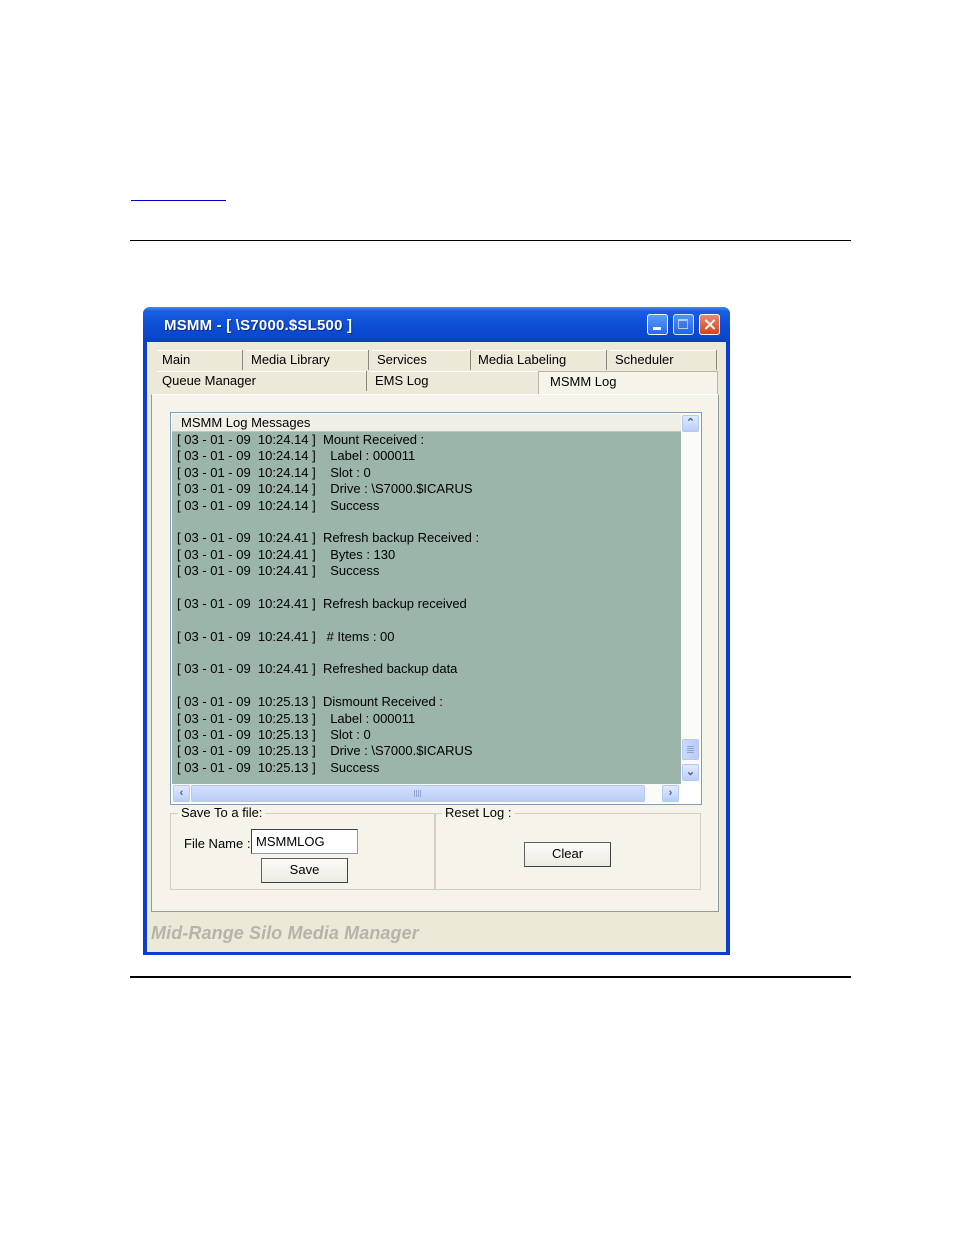 The image size is (954, 1235). What do you see at coordinates (200, 360) in the screenshot?
I see `tab-main: Main` at bounding box center [200, 360].